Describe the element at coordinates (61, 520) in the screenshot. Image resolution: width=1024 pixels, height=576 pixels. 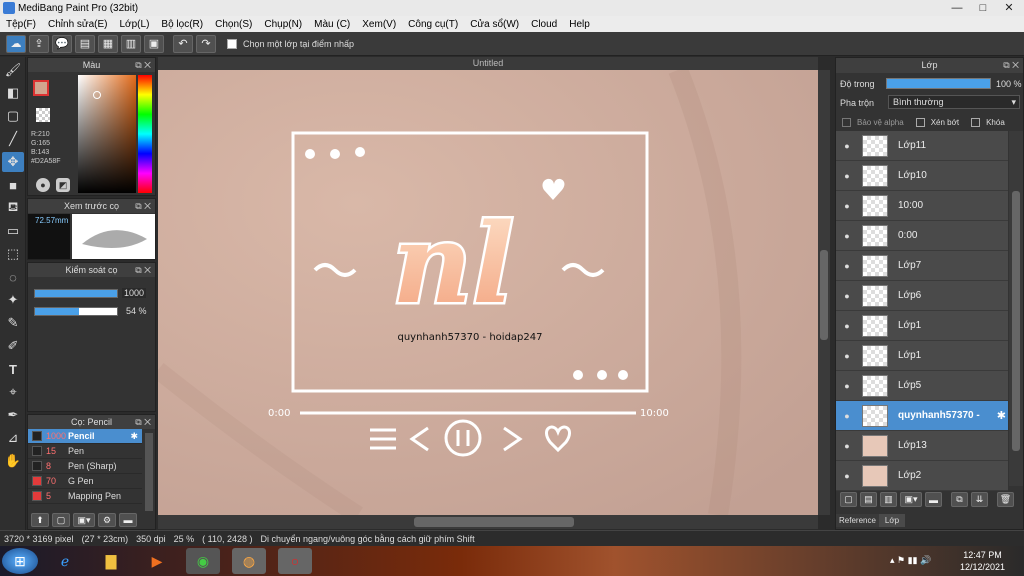
I see `brush-new-icon: ▢` at that location.